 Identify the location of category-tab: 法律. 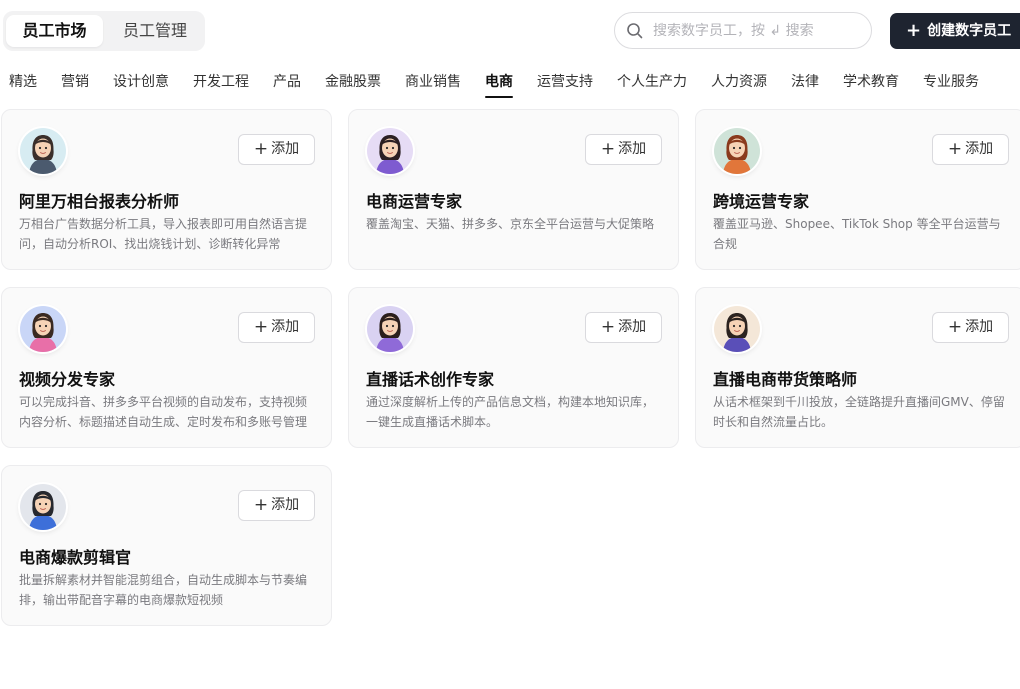
(805, 85).